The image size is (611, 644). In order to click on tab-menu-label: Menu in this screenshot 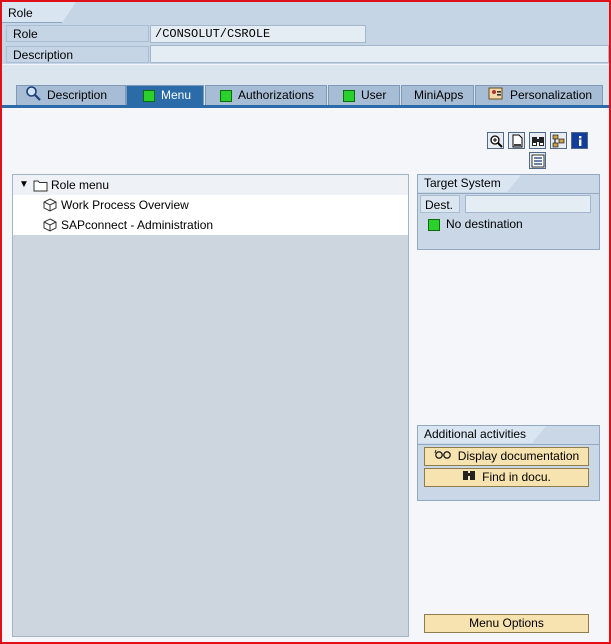, I will do `click(176, 95)`.